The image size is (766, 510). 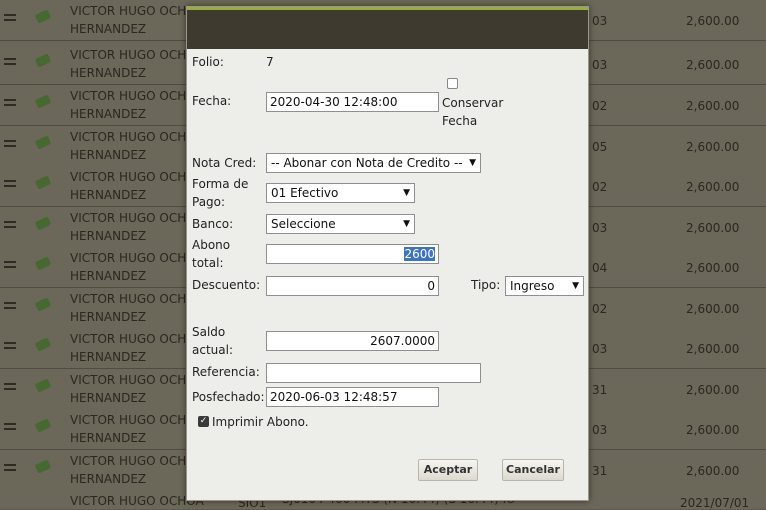 What do you see at coordinates (220, 193) in the screenshot?
I see `forma-pago-label: Forma de Pago:` at bounding box center [220, 193].